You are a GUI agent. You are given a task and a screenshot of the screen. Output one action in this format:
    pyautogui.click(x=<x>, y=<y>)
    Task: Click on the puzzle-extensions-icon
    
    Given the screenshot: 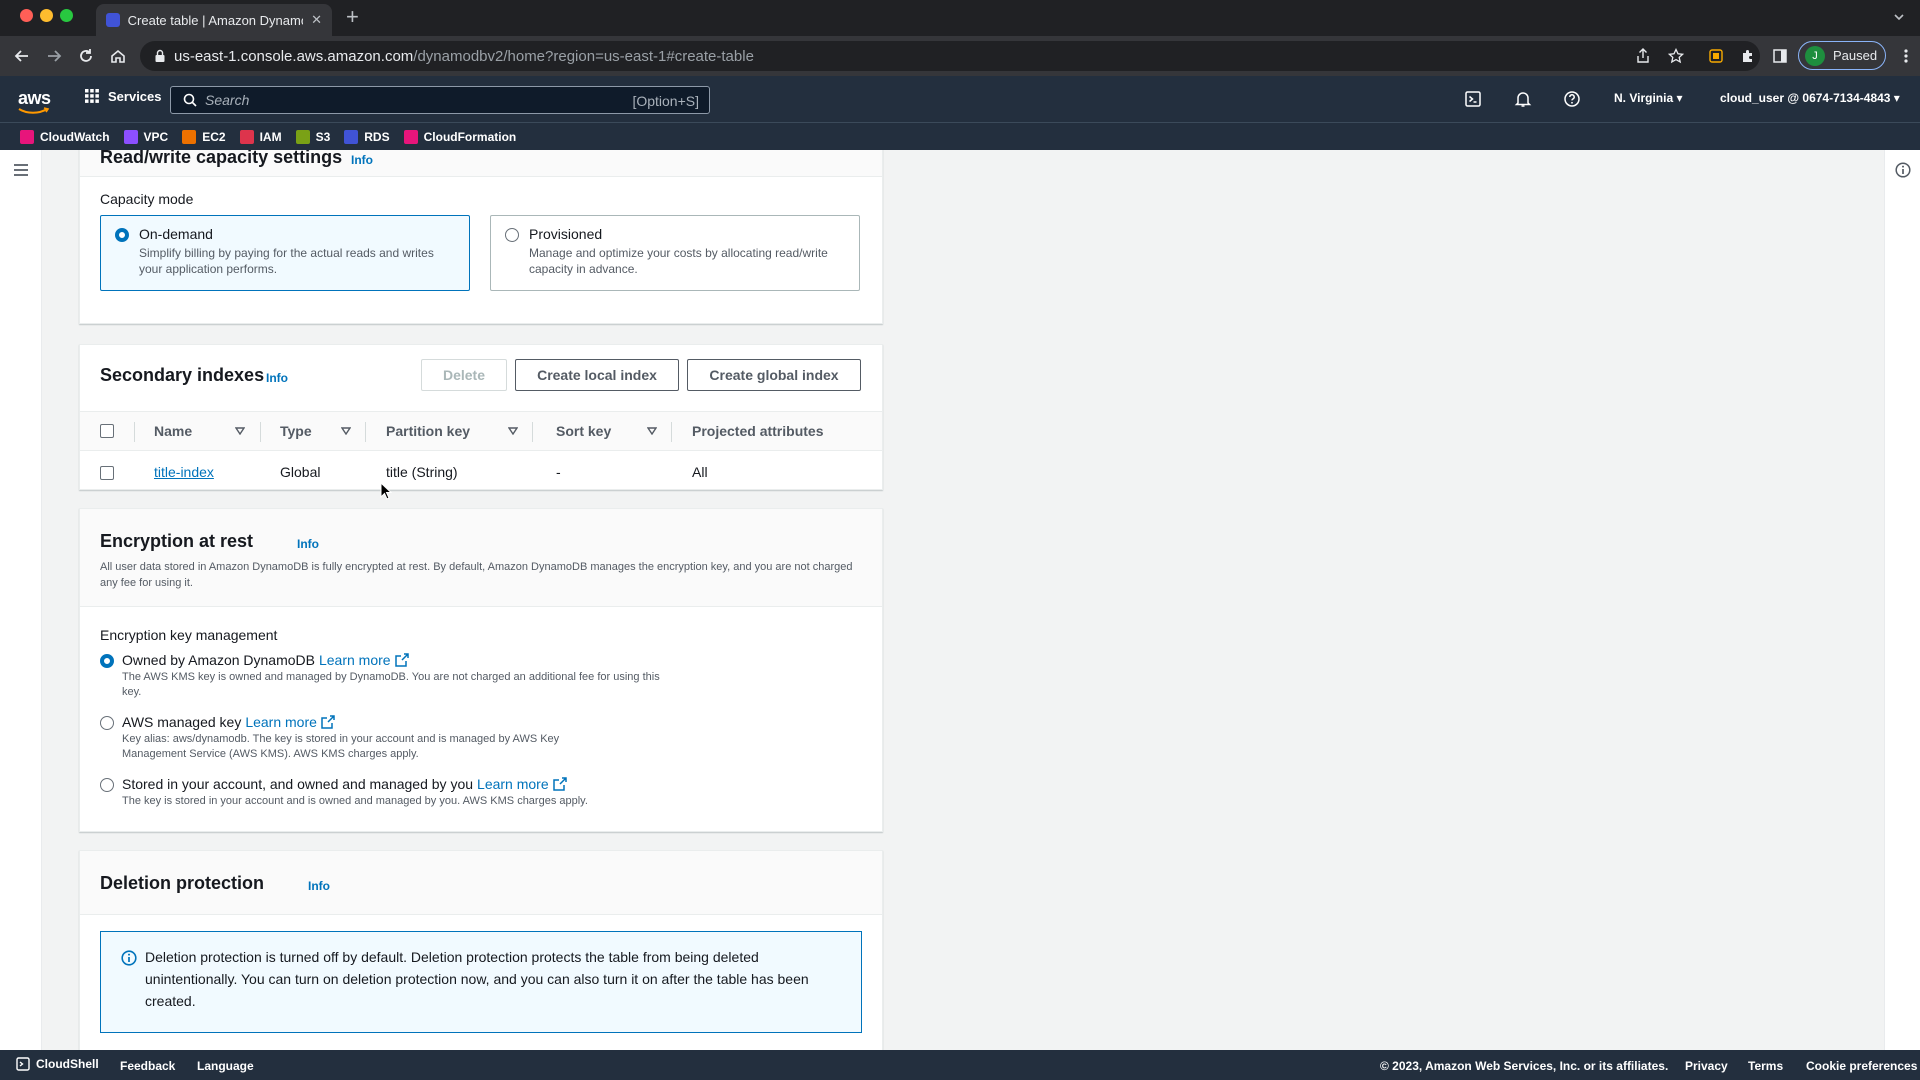 What is the action you would take?
    pyautogui.click(x=1748, y=56)
    